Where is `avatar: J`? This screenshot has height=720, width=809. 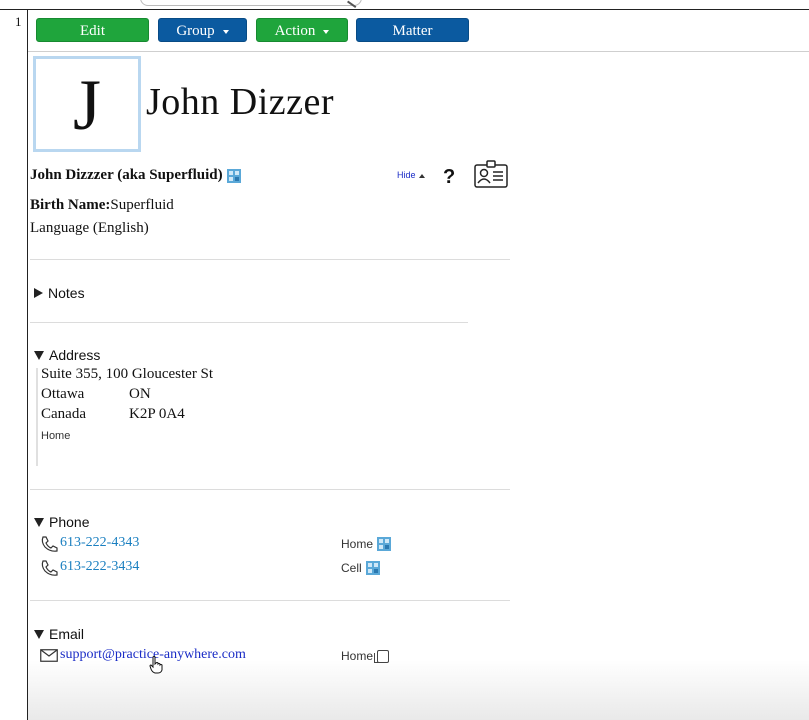 avatar: J is located at coordinates (87, 104).